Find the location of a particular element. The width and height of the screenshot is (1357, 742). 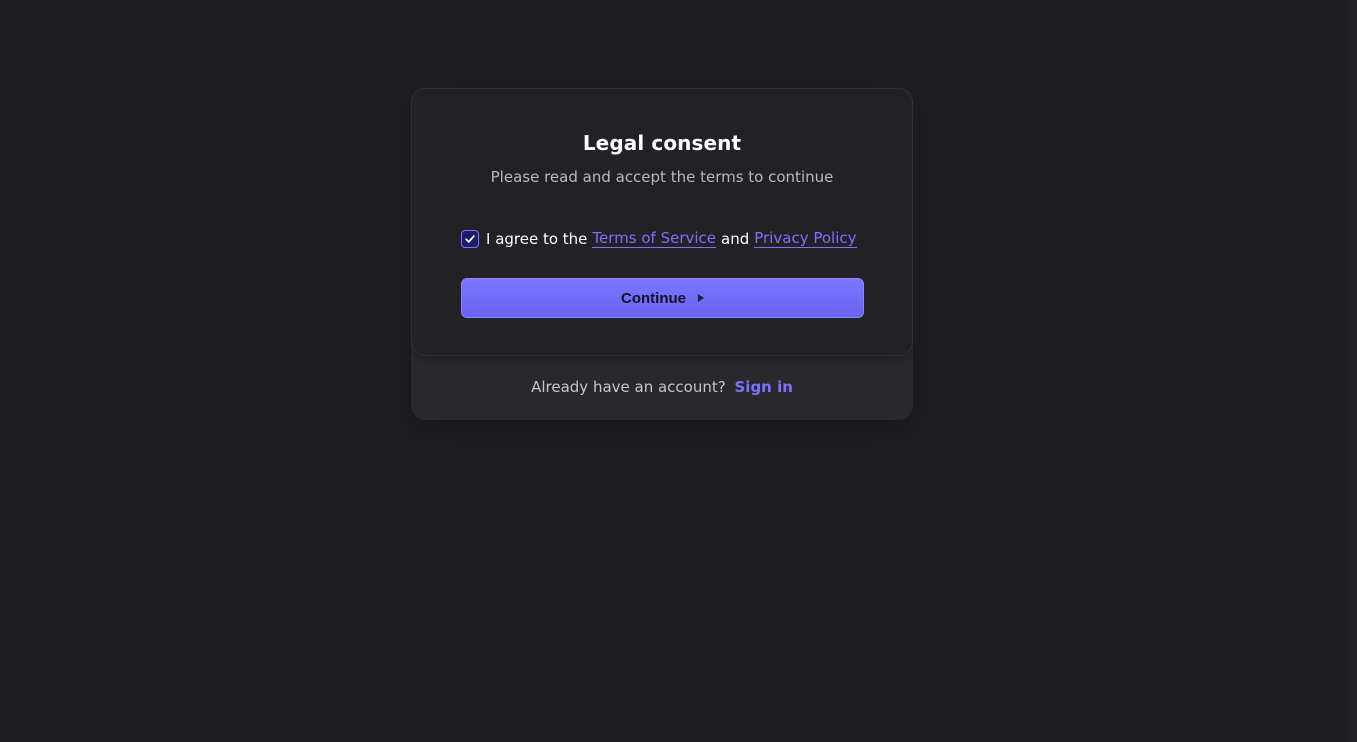

continue-button-label: Continue is located at coordinates (653, 298).